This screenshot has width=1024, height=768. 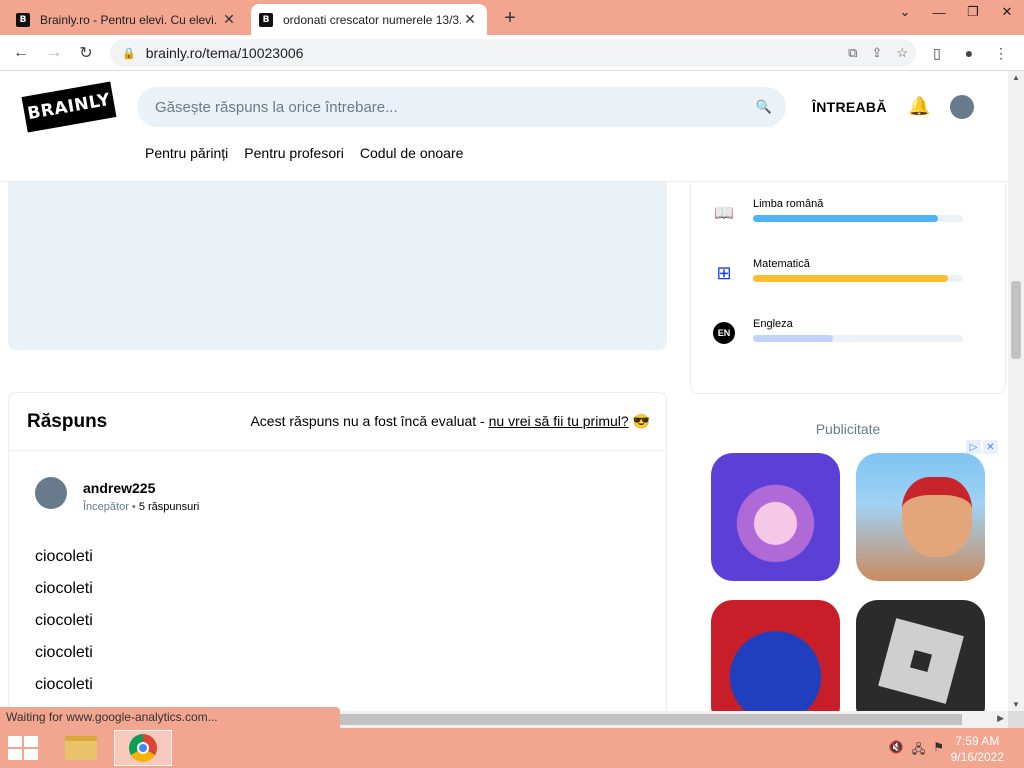 What do you see at coordinates (559, 421) in the screenshot?
I see `rate-first-link: nu vrei să fii tu primul?` at bounding box center [559, 421].